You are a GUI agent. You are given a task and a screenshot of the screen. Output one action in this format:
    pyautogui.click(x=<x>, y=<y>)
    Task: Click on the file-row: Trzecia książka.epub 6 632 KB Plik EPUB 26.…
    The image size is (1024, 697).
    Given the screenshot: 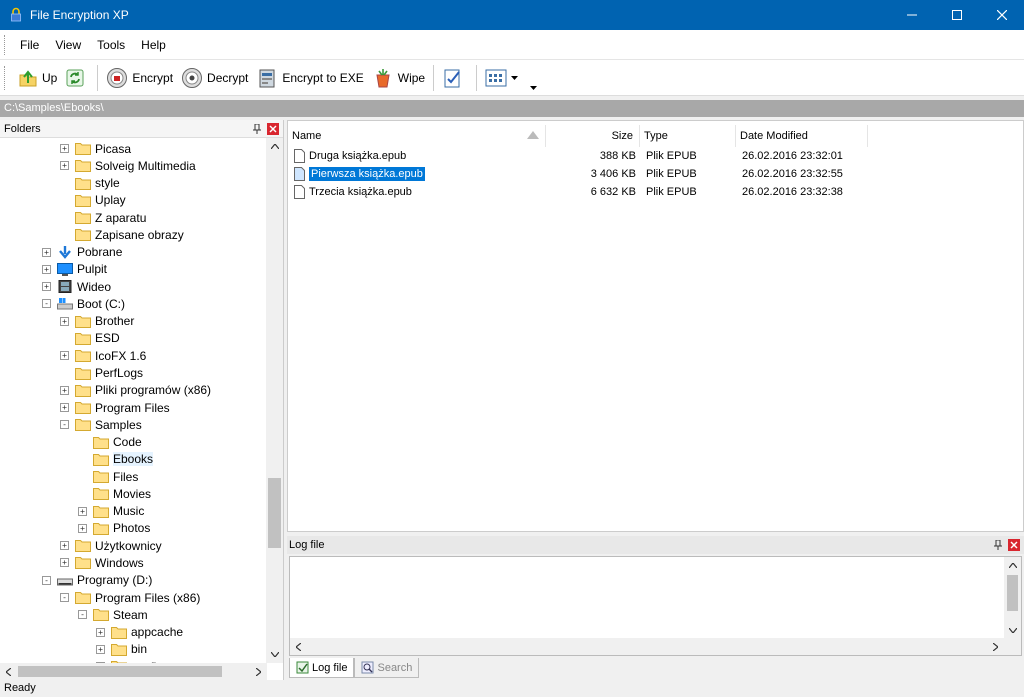 What is the action you would take?
    pyautogui.click(x=656, y=192)
    